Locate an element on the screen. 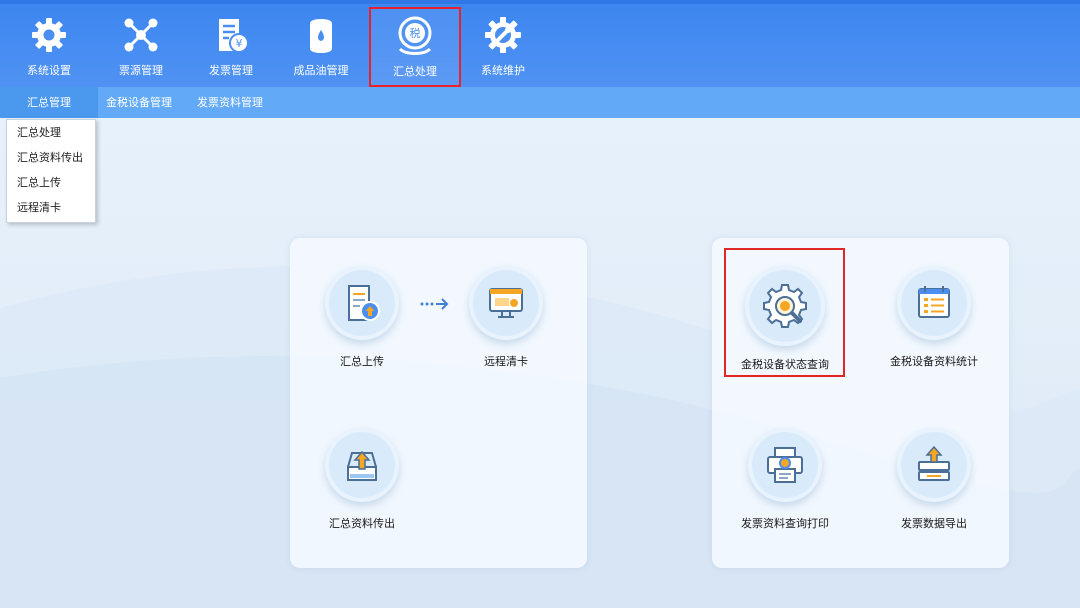  invoice-query-print-button: 发票资料查询打印 is located at coordinates (785, 479).